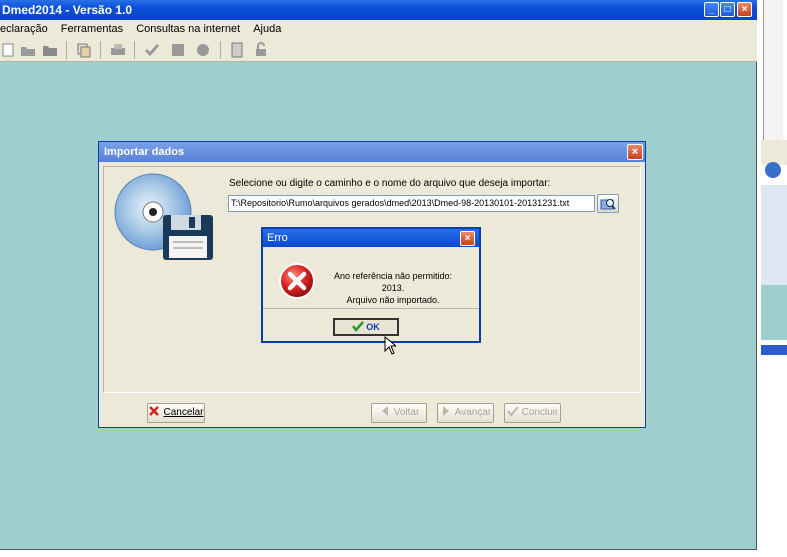 The image size is (787, 557). Describe the element at coordinates (711, 9) in the screenshot. I see `minimize-button: _` at that location.